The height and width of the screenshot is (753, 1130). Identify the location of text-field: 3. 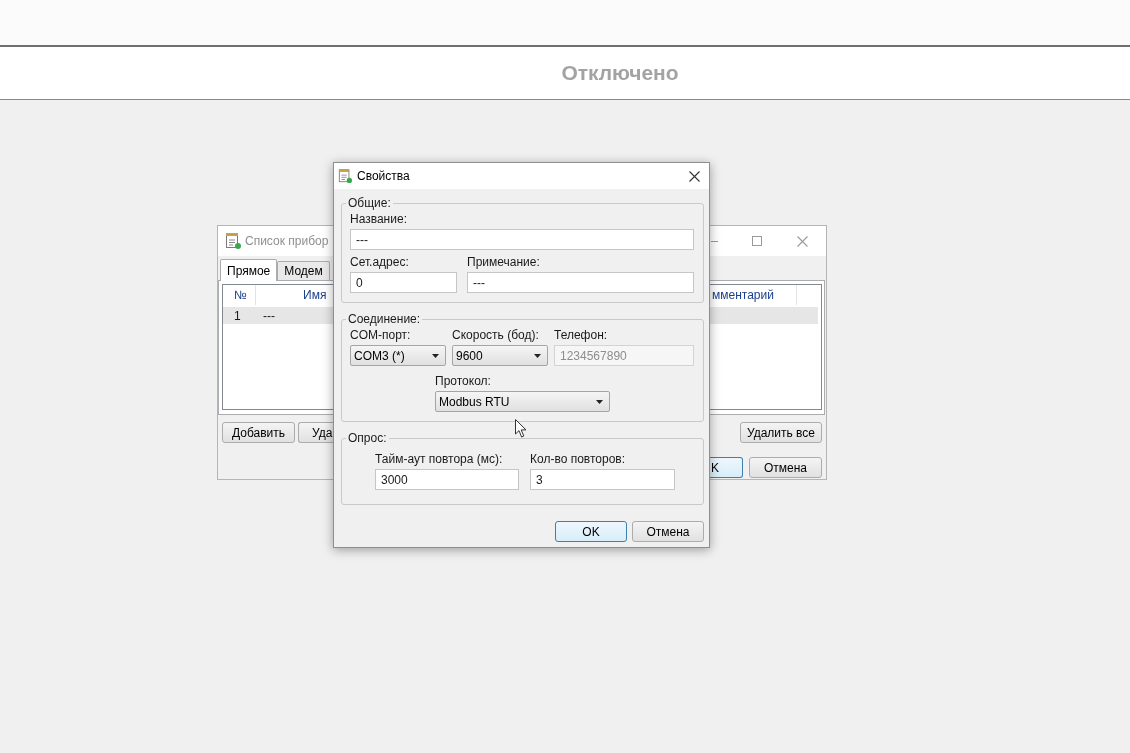
(602, 479).